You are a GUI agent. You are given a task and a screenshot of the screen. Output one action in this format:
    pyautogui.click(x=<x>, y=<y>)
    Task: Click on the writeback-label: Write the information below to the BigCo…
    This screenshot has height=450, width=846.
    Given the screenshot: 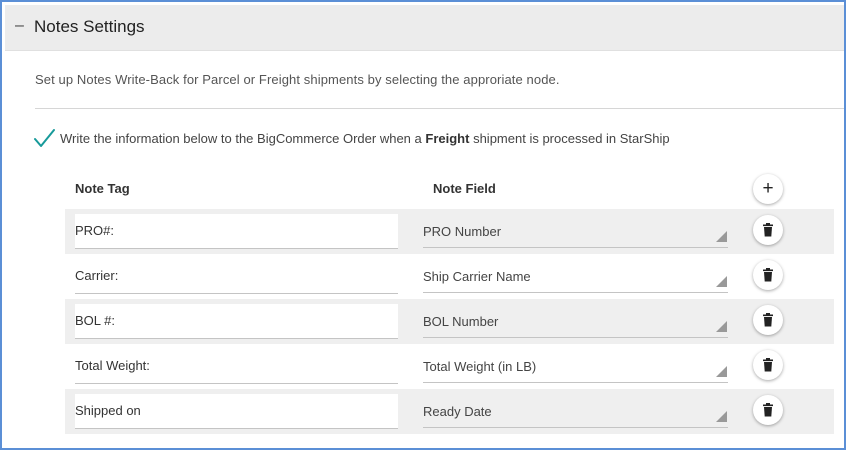 What is the action you would take?
    pyautogui.click(x=365, y=138)
    